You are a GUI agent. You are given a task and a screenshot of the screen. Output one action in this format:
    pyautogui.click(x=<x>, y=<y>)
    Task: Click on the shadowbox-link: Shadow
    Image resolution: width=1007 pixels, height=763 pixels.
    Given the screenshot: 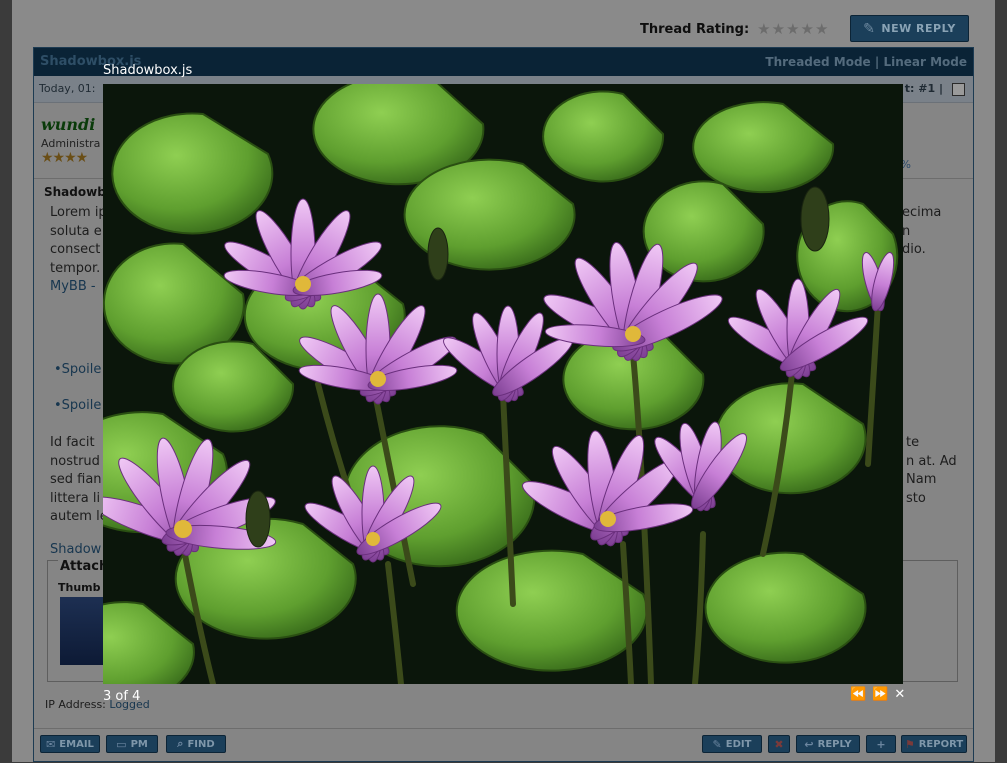 What is the action you would take?
    pyautogui.click(x=75, y=550)
    